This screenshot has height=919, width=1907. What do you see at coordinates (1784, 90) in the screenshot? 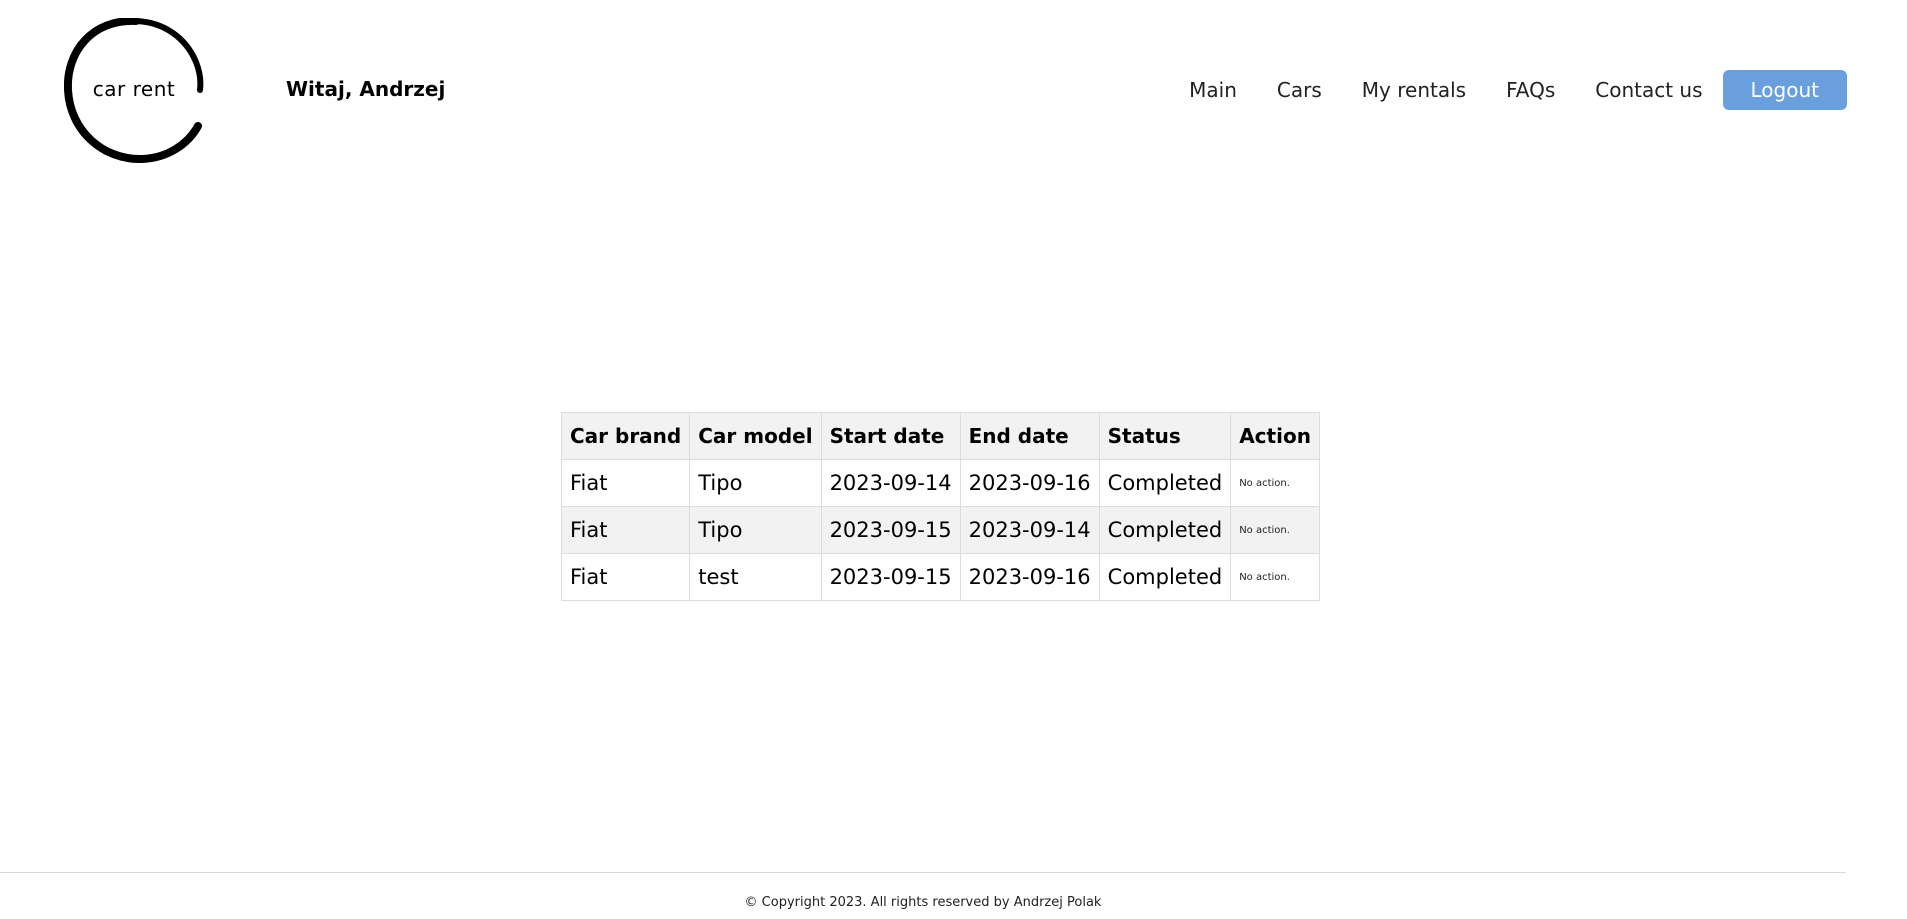
I see `logout-button: Logout` at bounding box center [1784, 90].